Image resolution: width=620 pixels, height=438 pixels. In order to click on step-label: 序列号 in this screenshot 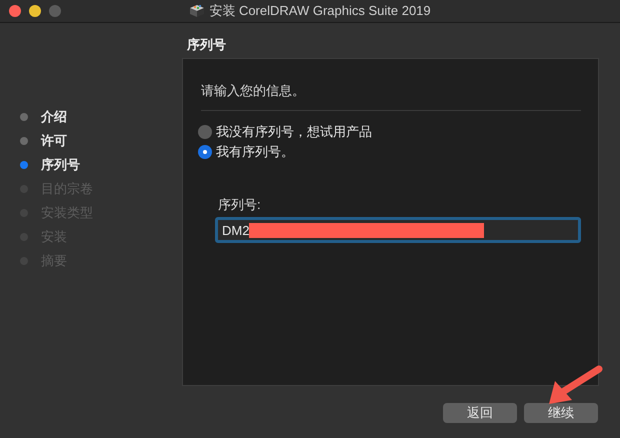, I will do `click(60, 165)`.